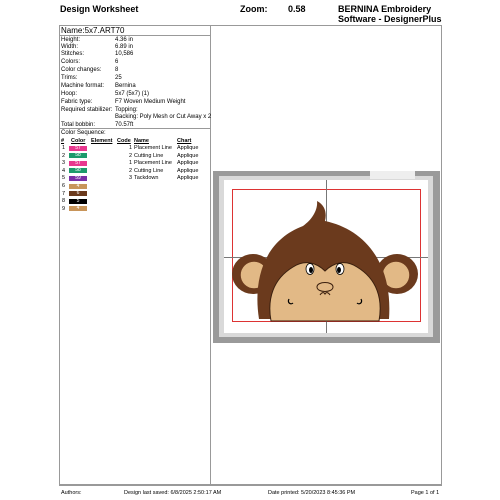 This screenshot has height=500, width=500. Describe the element at coordinates (135, 31) in the screenshot. I see `design-name: Name:5x7.ART70` at that location.